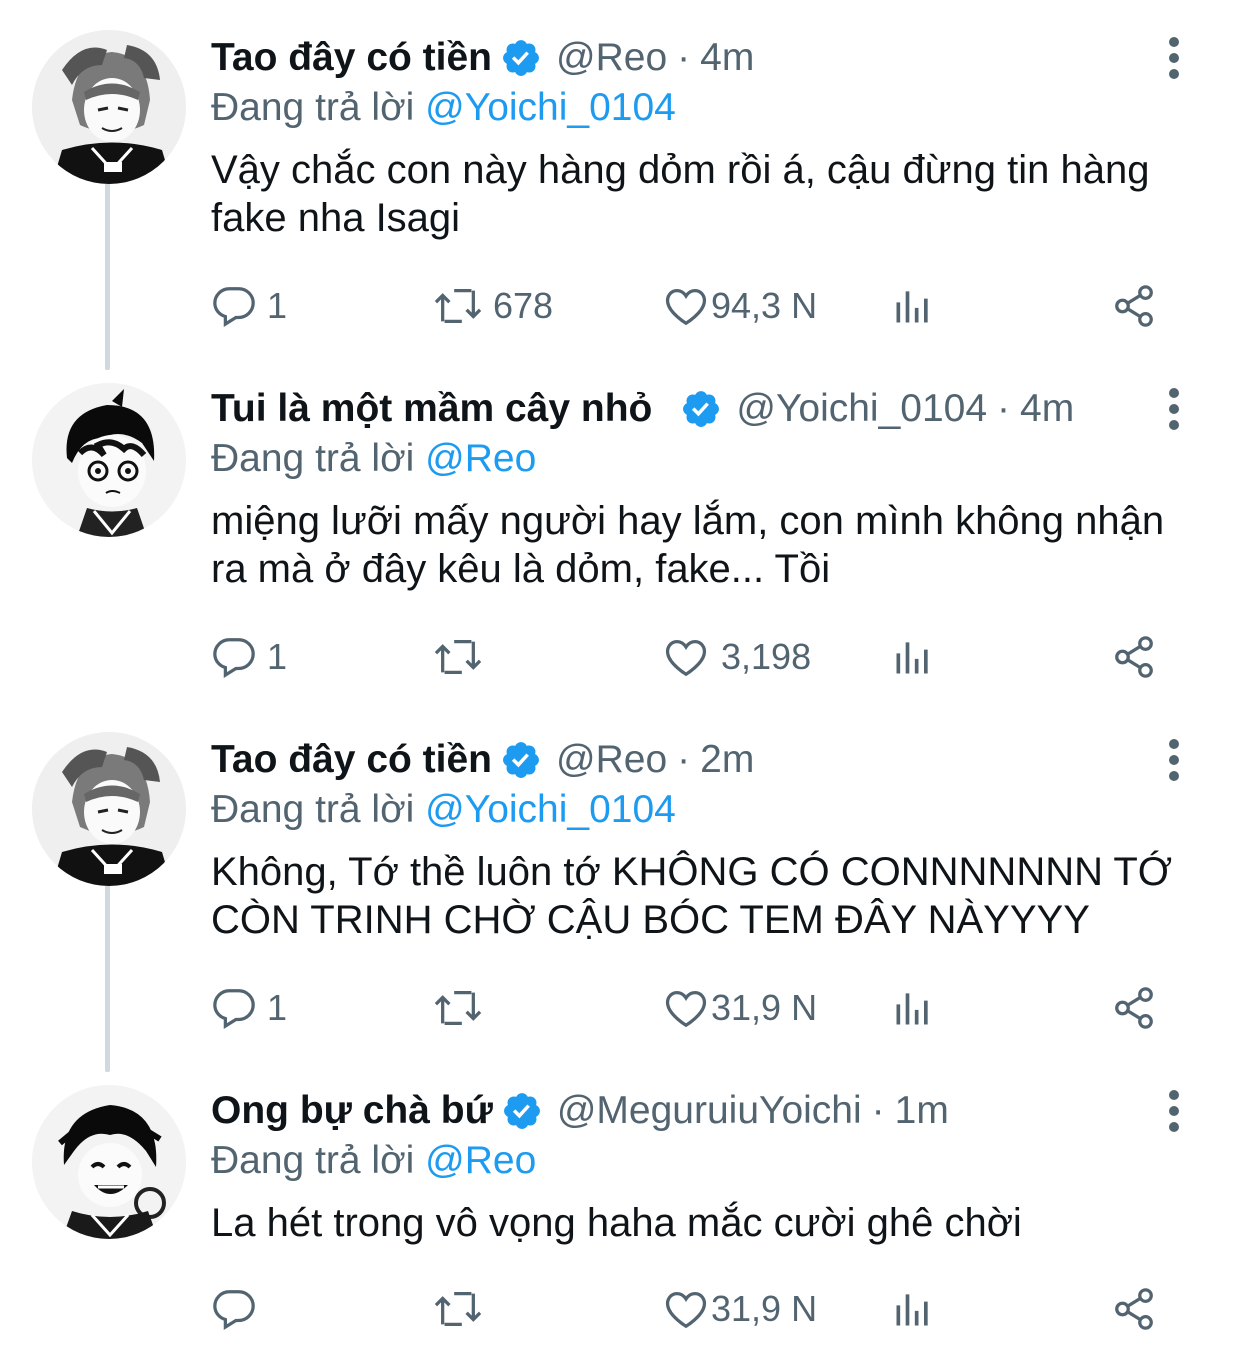 This screenshot has width=1234, height=1354. I want to click on like-count: 94,3 N, so click(764, 305).